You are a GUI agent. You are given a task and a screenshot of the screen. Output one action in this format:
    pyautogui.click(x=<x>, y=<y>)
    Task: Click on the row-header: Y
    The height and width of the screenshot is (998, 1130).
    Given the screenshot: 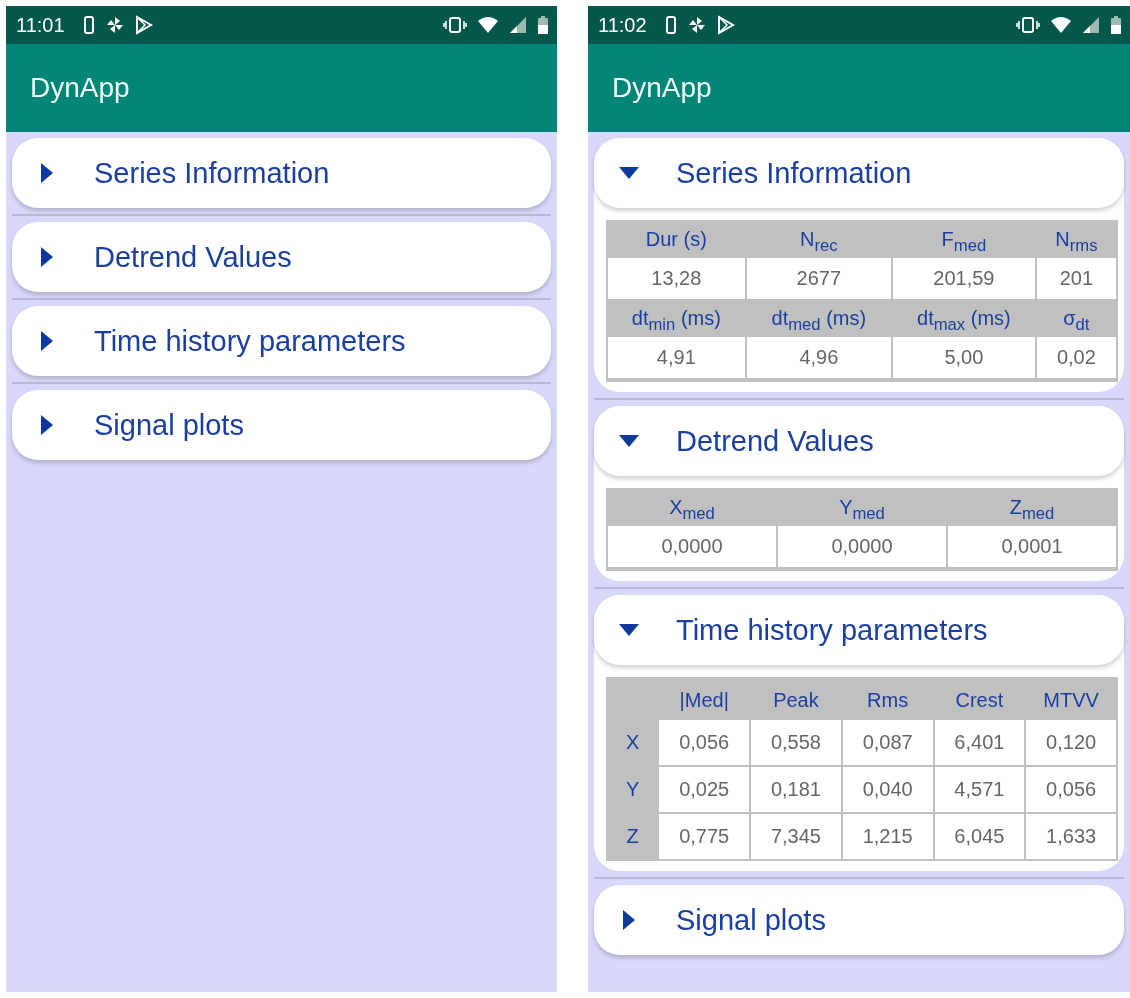 What is the action you would take?
    pyautogui.click(x=633, y=789)
    